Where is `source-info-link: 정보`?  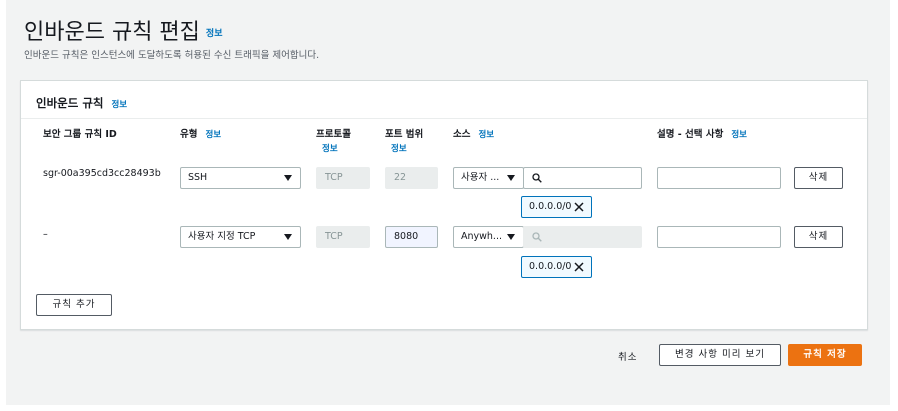
source-info-link: 정보 is located at coordinates (486, 135).